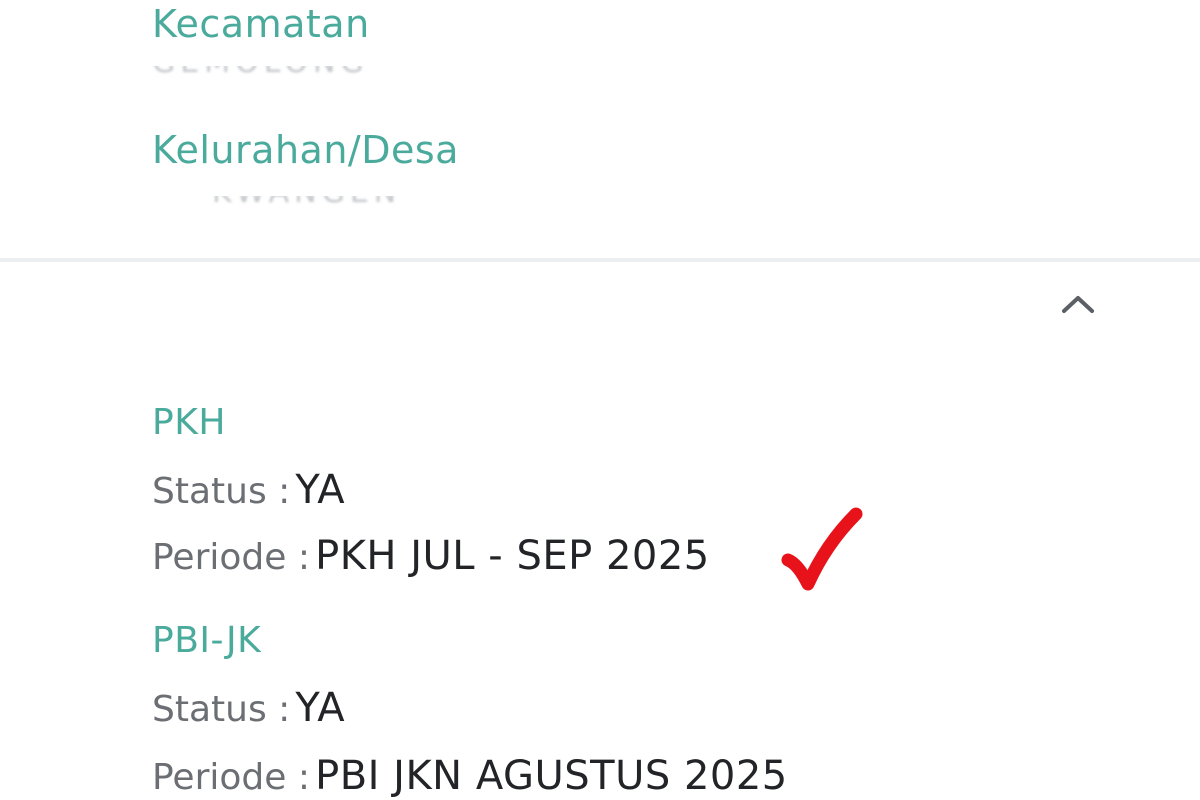 The height and width of the screenshot is (800, 1200). I want to click on pkh-status-label: Status :, so click(221, 491).